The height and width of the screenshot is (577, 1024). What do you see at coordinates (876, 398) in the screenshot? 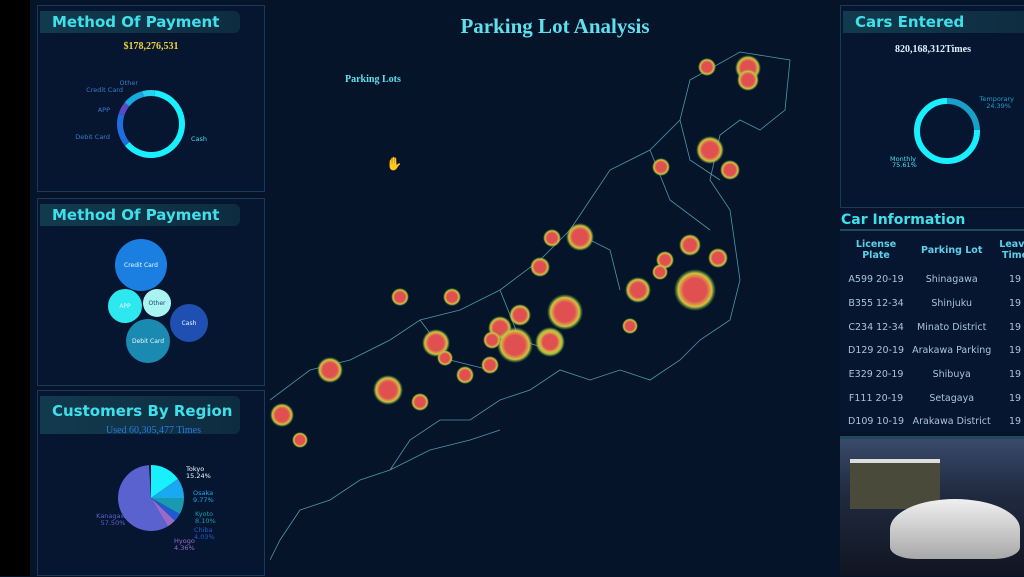
I see `table-cell: F111 20-19` at bounding box center [876, 398].